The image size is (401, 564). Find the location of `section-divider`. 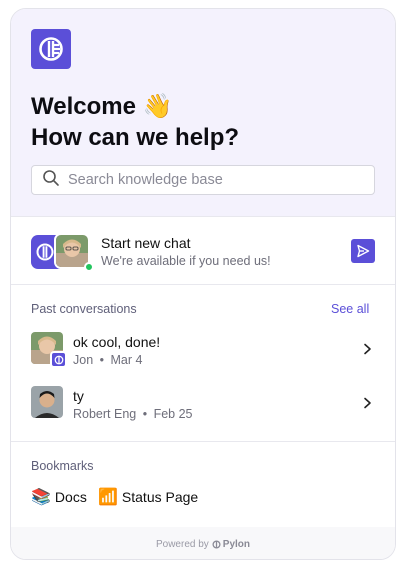

section-divider is located at coordinates (203, 441).